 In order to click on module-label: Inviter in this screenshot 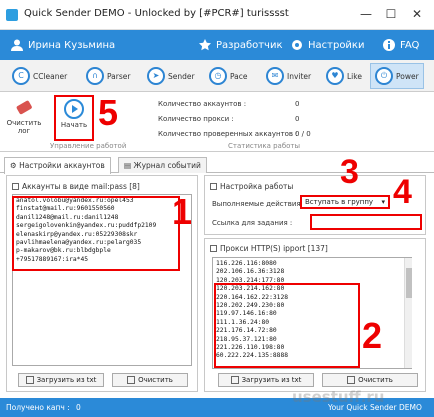, I will do `click(299, 76)`.